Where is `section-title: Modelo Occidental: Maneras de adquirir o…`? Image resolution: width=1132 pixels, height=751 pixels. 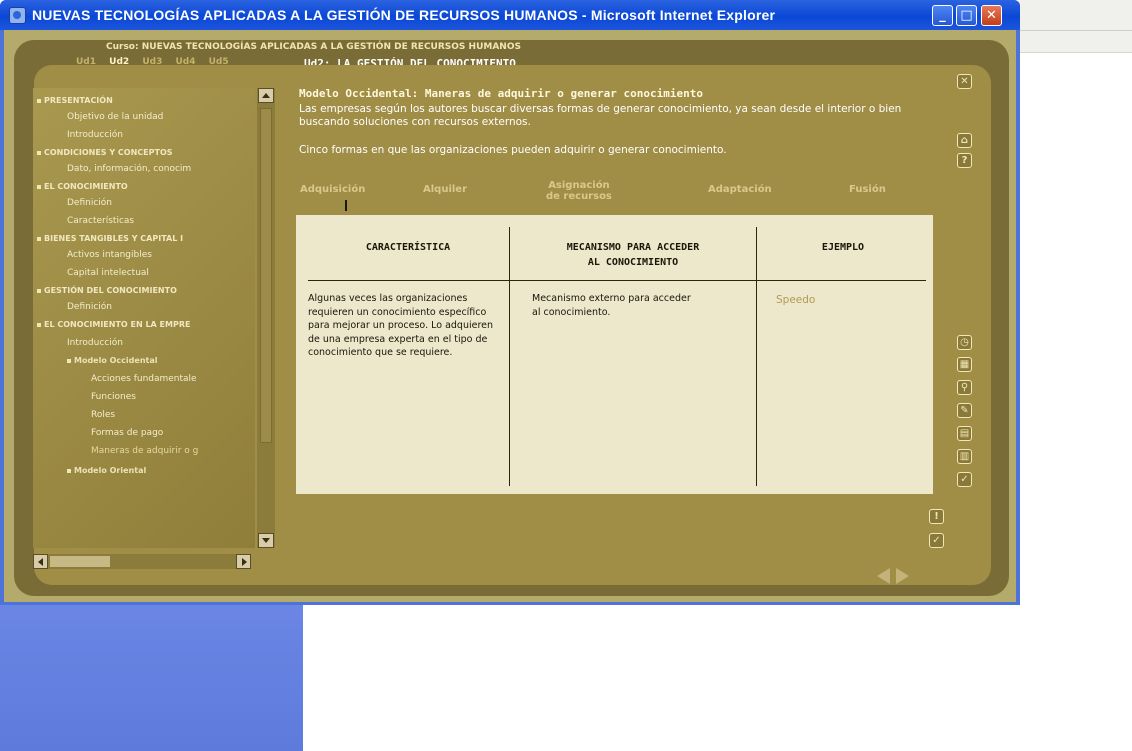 section-title: Modelo Occidental: Maneras de adquirir o… is located at coordinates (501, 93).